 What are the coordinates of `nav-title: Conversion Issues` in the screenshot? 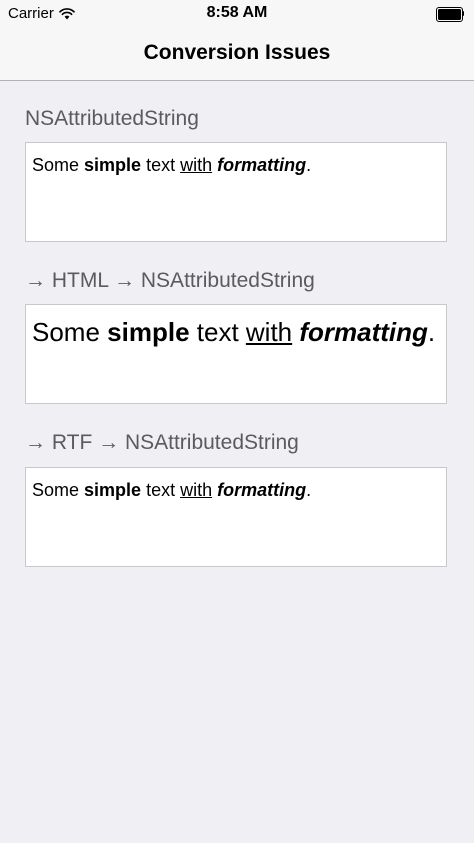 It's located at (237, 52).